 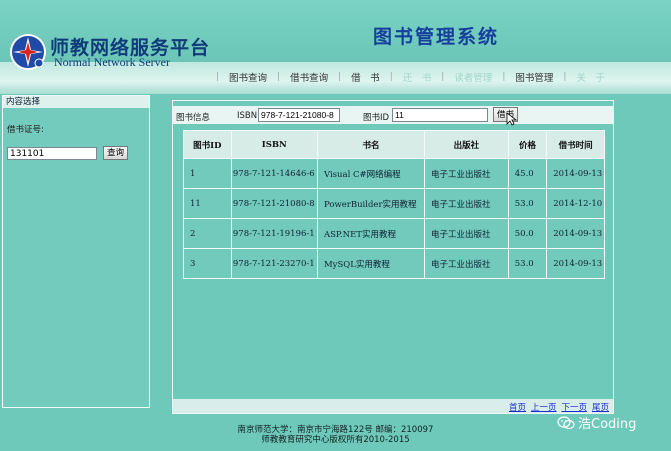 What do you see at coordinates (274, 144) in the screenshot?
I see `col-isbn: ISBN` at bounding box center [274, 144].